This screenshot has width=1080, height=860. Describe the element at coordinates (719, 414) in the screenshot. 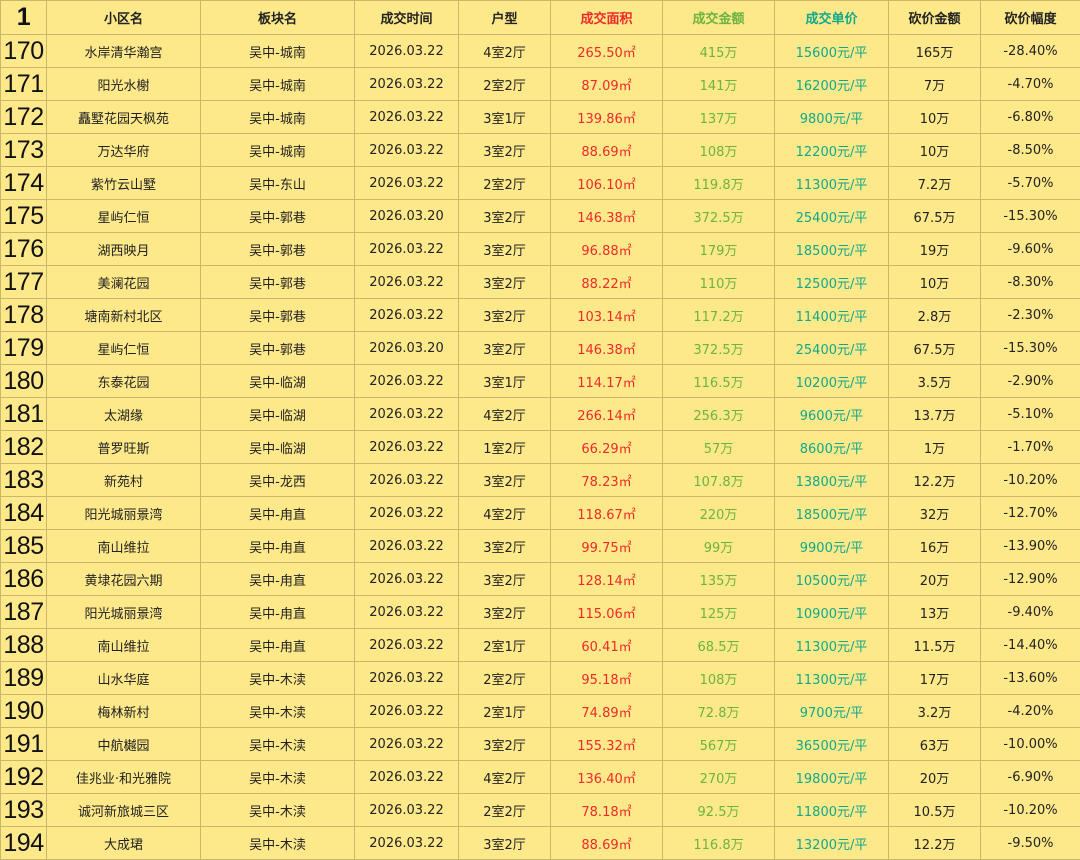

I see `cell-amount: 256.3万` at that location.